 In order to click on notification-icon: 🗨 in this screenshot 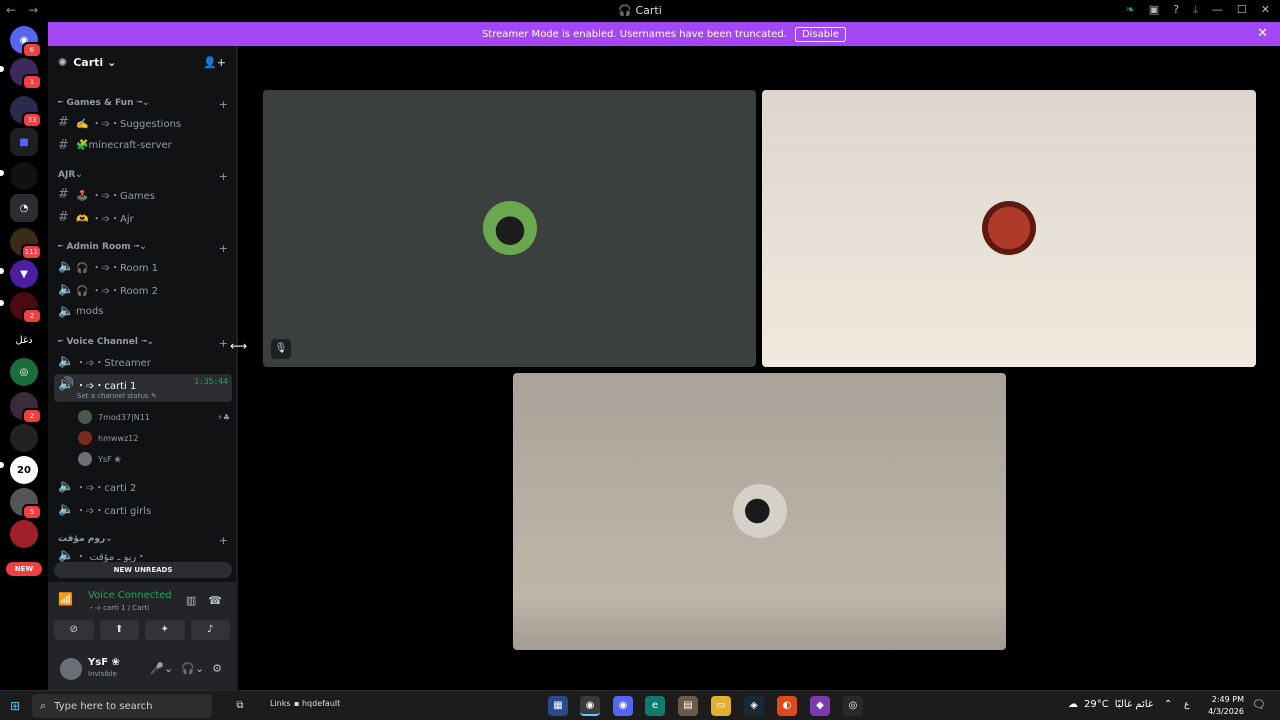, I will do `click(1259, 704)`.